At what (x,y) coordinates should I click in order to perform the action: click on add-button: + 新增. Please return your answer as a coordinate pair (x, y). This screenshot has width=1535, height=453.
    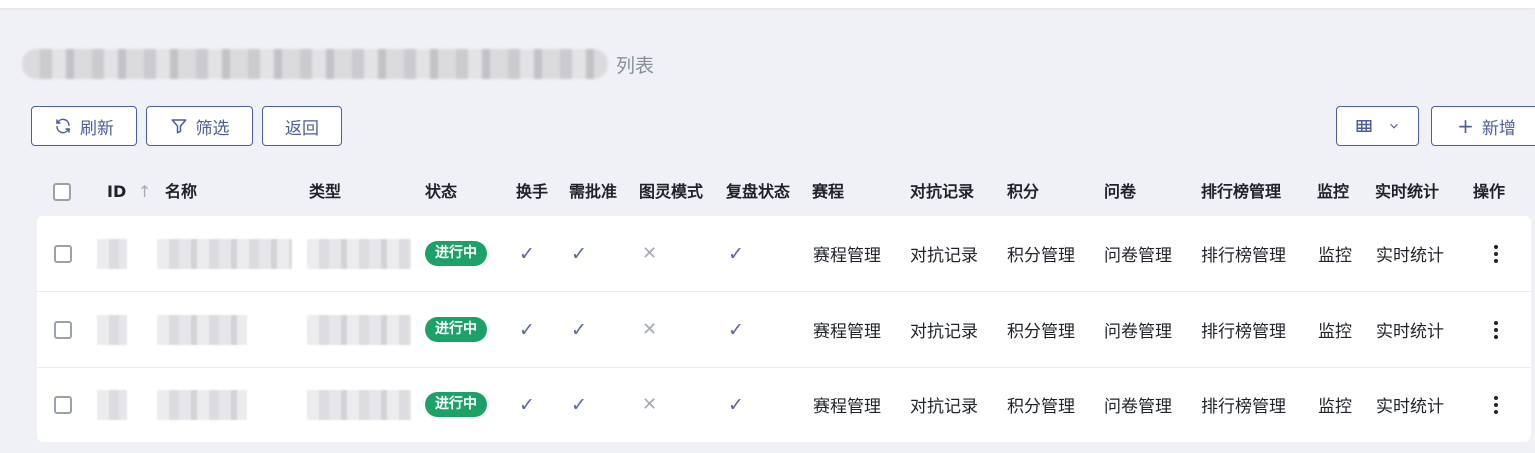
    Looking at the image, I should click on (1483, 126).